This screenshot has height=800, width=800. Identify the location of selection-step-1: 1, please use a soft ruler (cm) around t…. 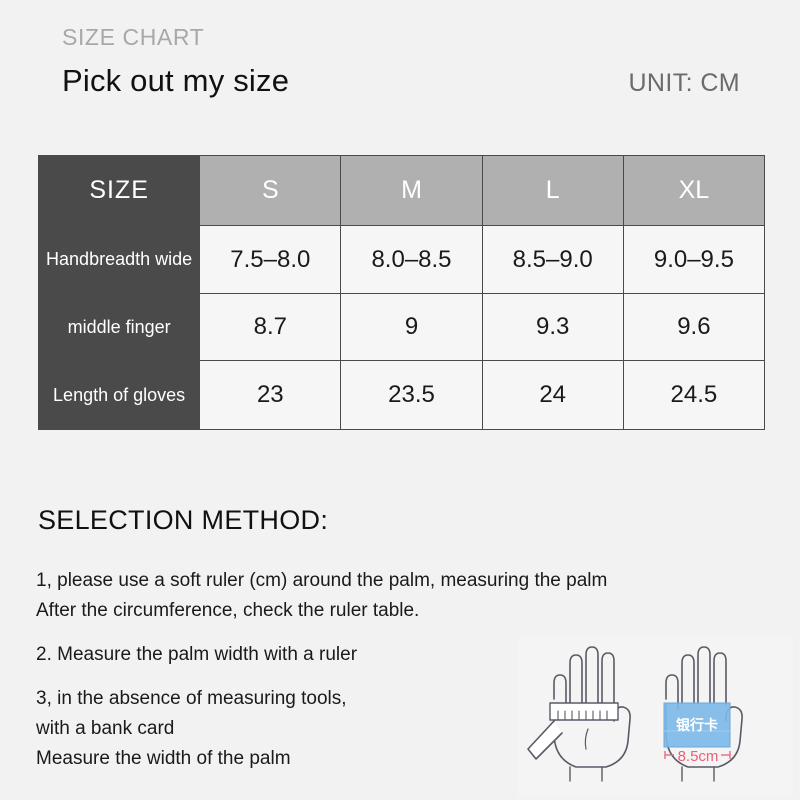
(401, 596).